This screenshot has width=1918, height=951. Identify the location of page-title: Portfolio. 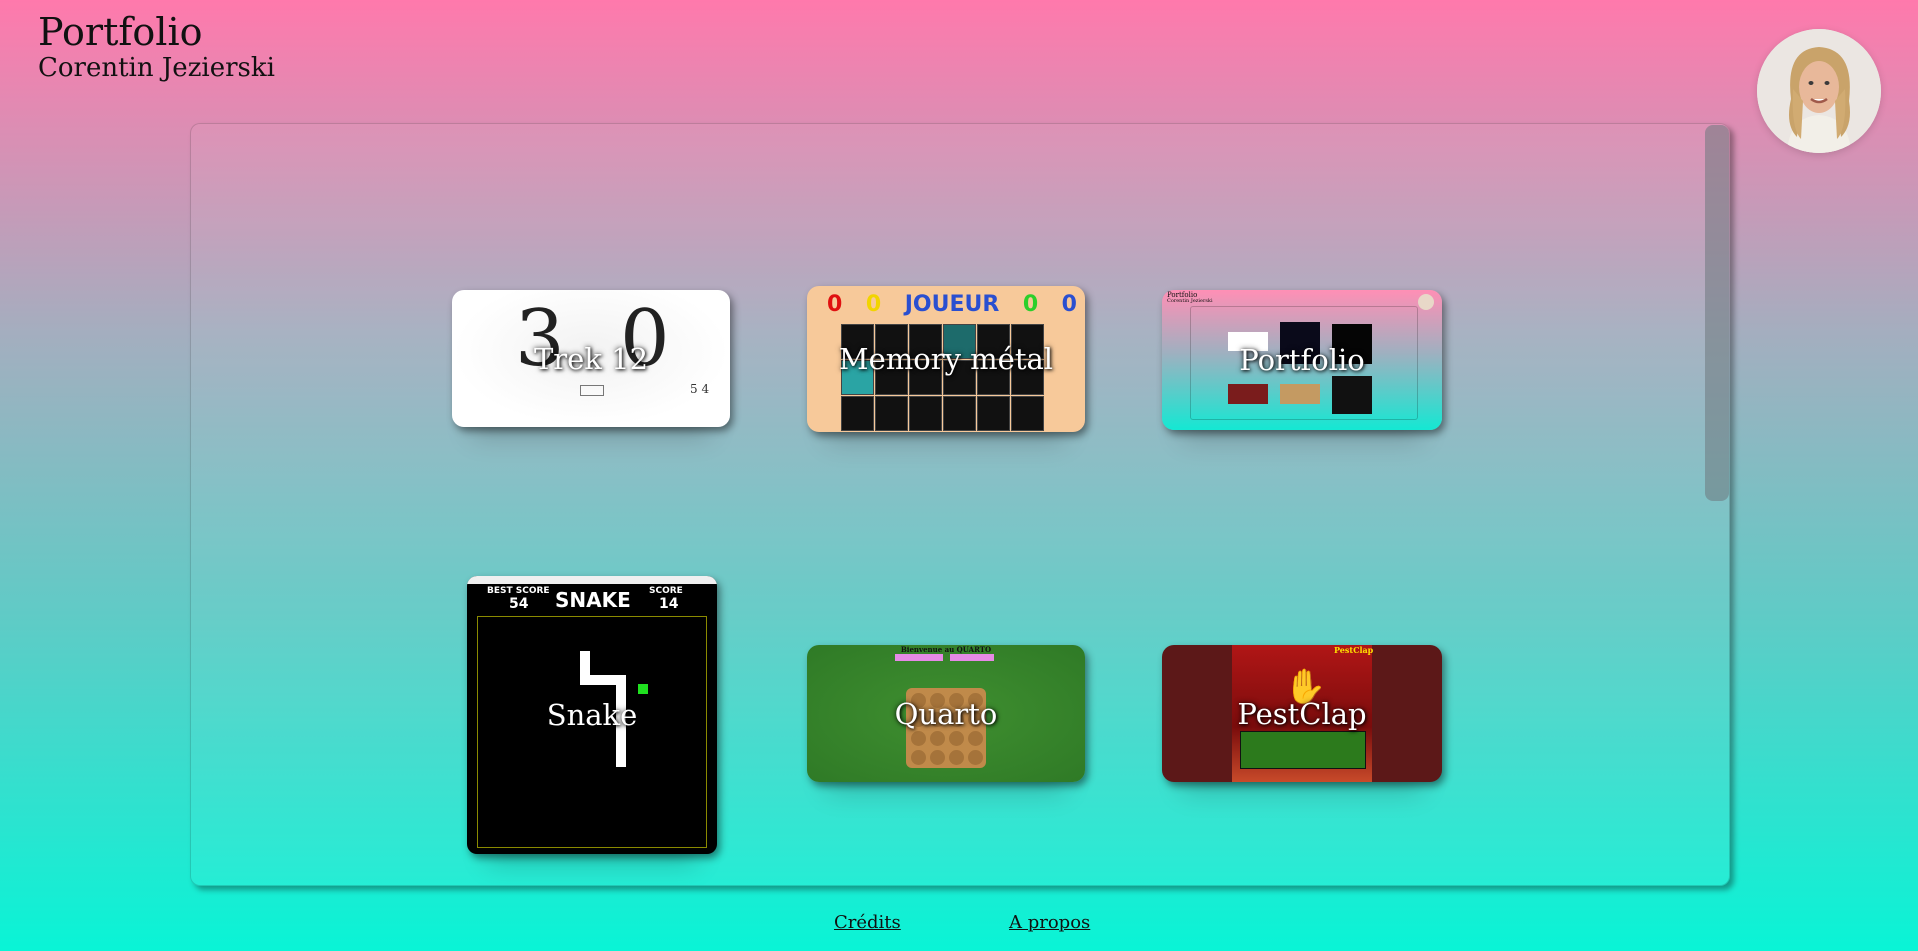
(120, 32).